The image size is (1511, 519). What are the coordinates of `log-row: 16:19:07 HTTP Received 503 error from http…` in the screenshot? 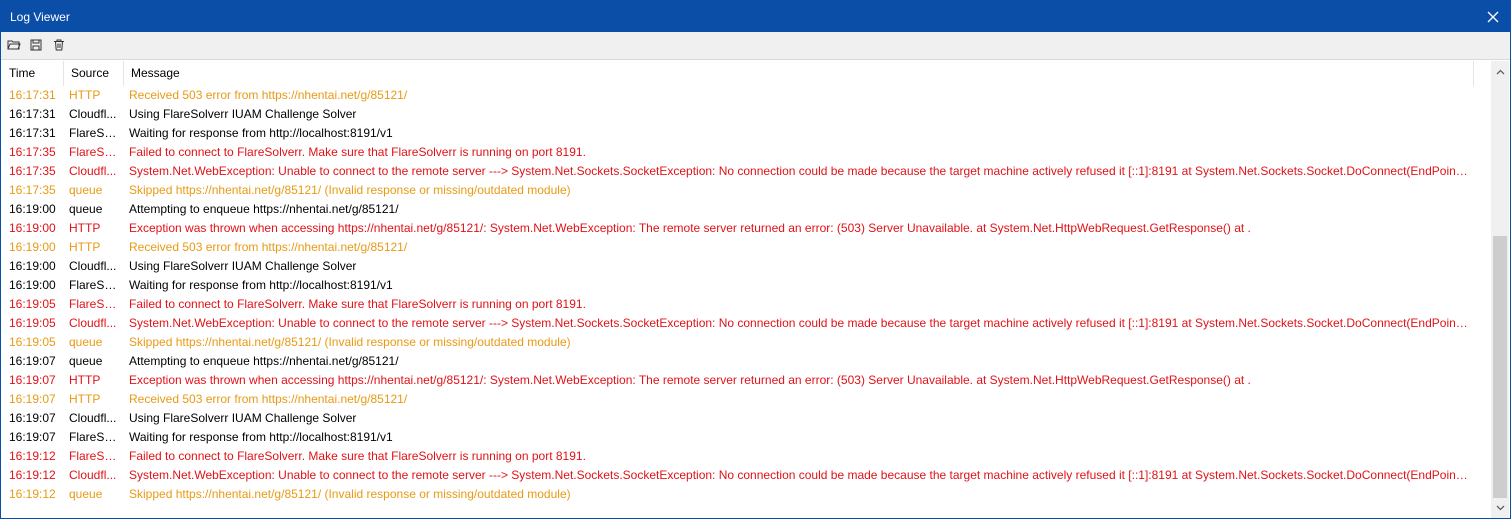 It's located at (738, 399).